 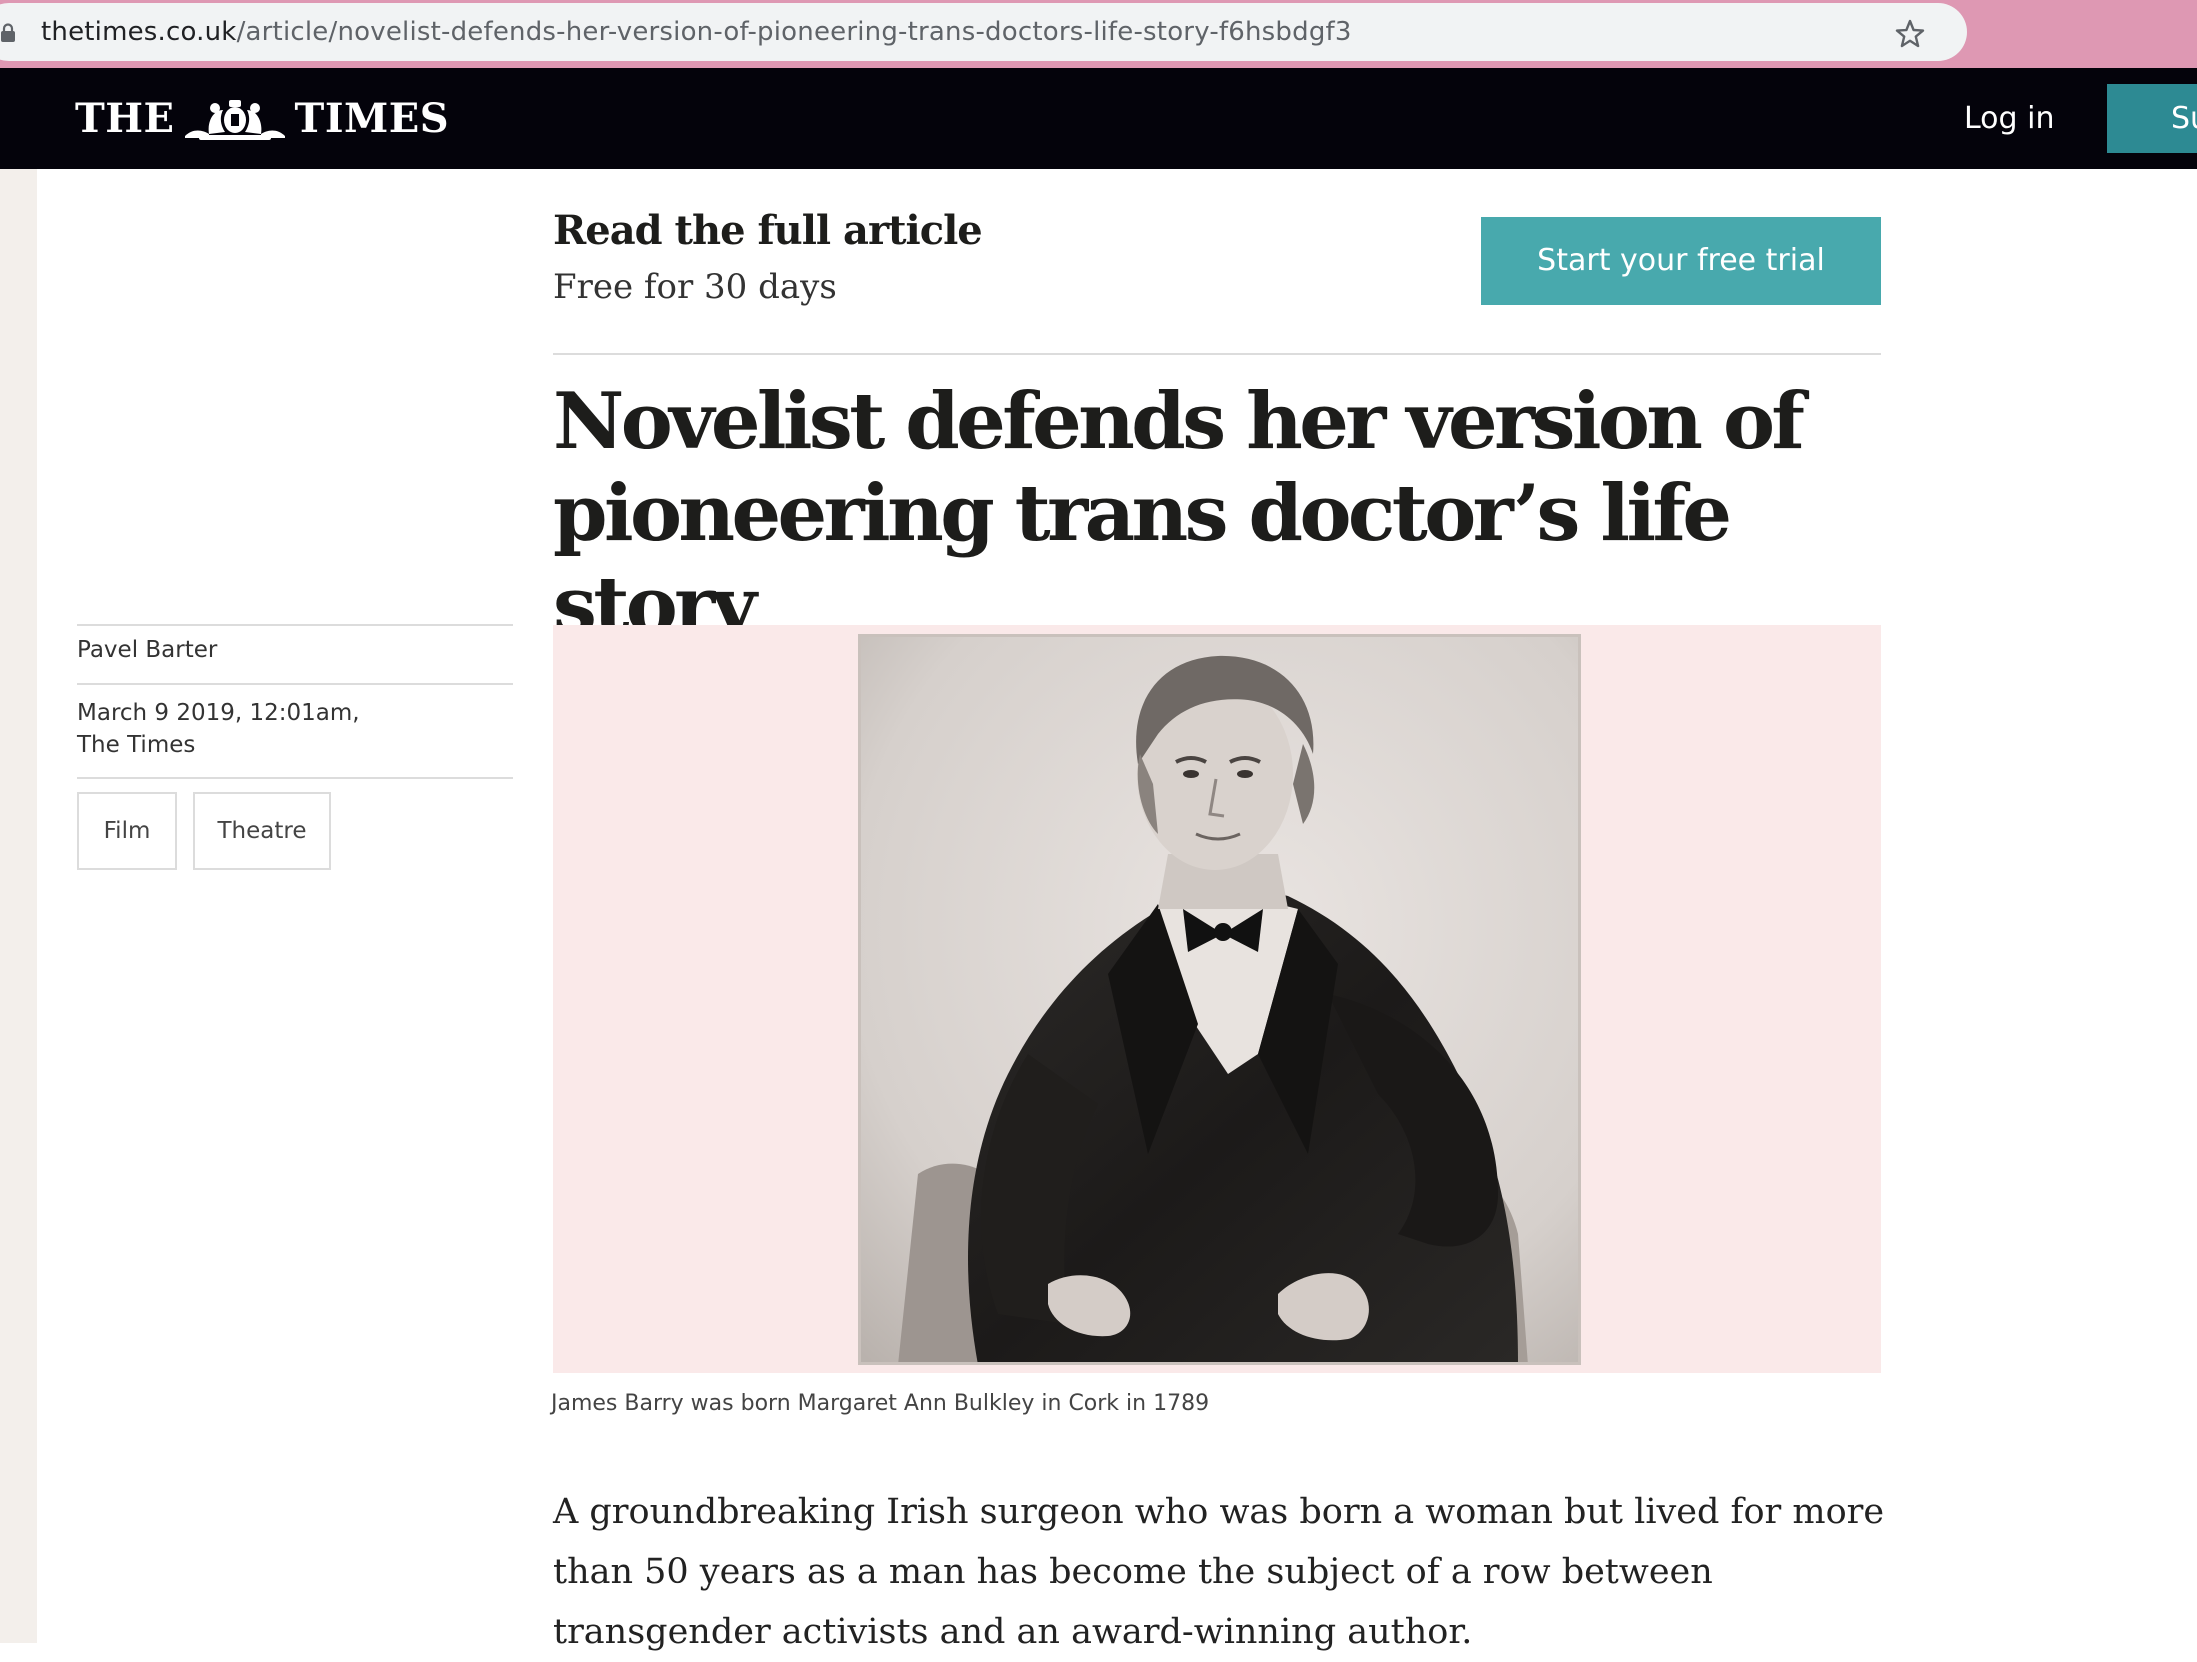 I want to click on the-times-logo: THE TIMES, so click(x=262, y=118).